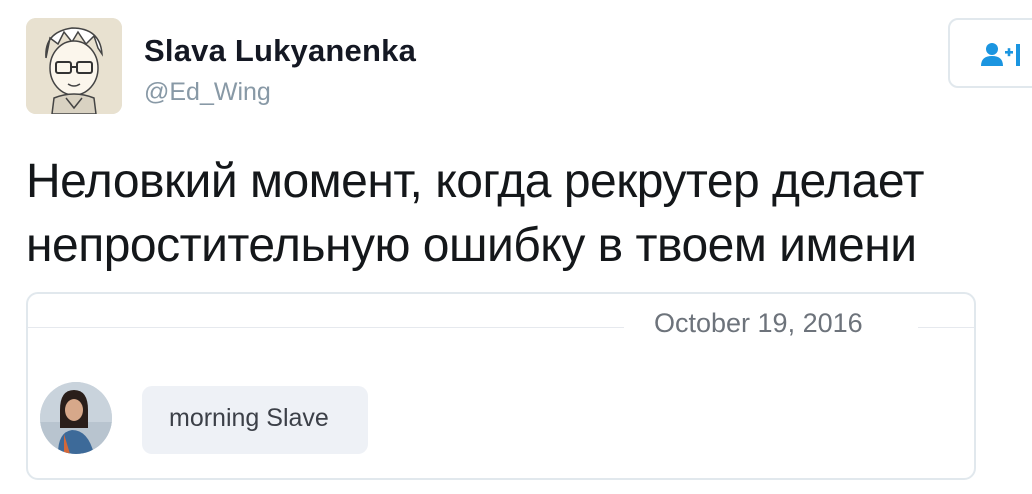 The image size is (1032, 494). Describe the element at coordinates (758, 323) in the screenshot. I see `chat-date: October 19, 2016` at that location.